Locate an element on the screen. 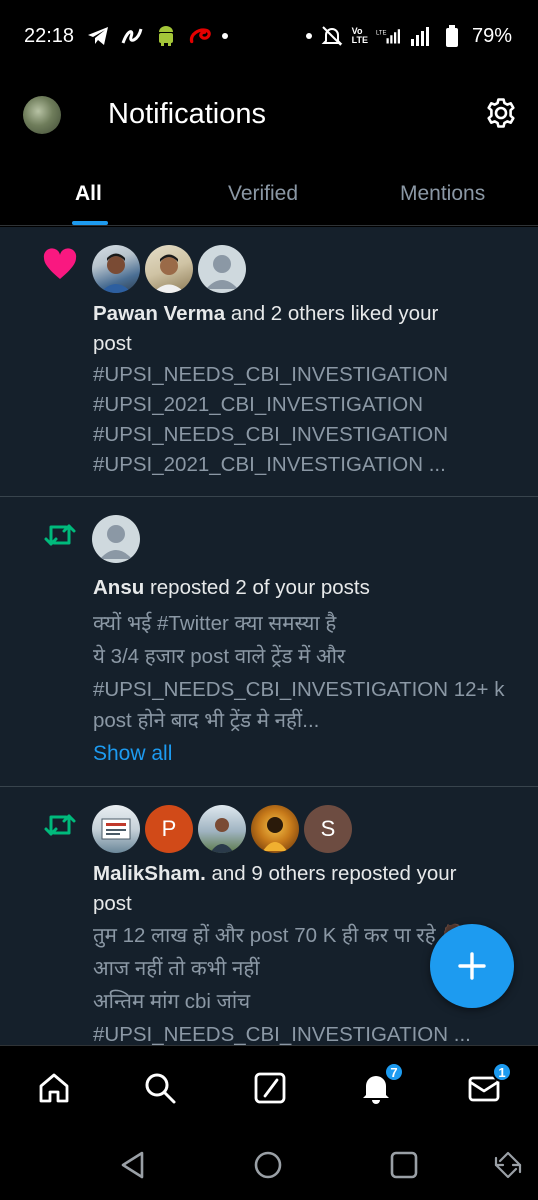 Image resolution: width=538 pixels, height=1200 pixels. compose-post-button is located at coordinates (472, 966).